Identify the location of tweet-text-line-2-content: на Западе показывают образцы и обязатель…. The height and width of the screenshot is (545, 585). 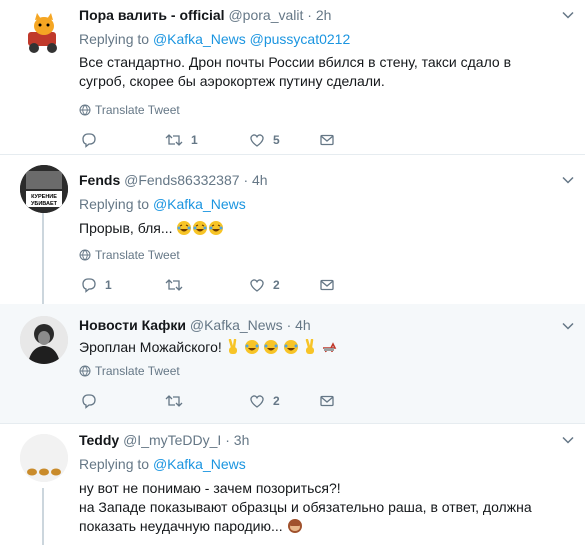
(305, 516).